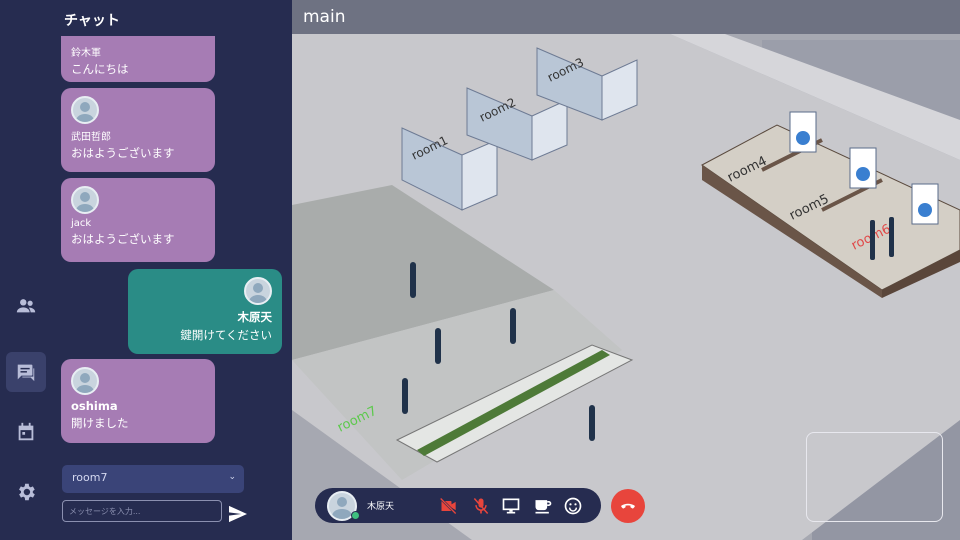 Image resolution: width=960 pixels, height=540 pixels. Describe the element at coordinates (138, 401) in the screenshot. I see `message-item: oshima 開けました` at that location.